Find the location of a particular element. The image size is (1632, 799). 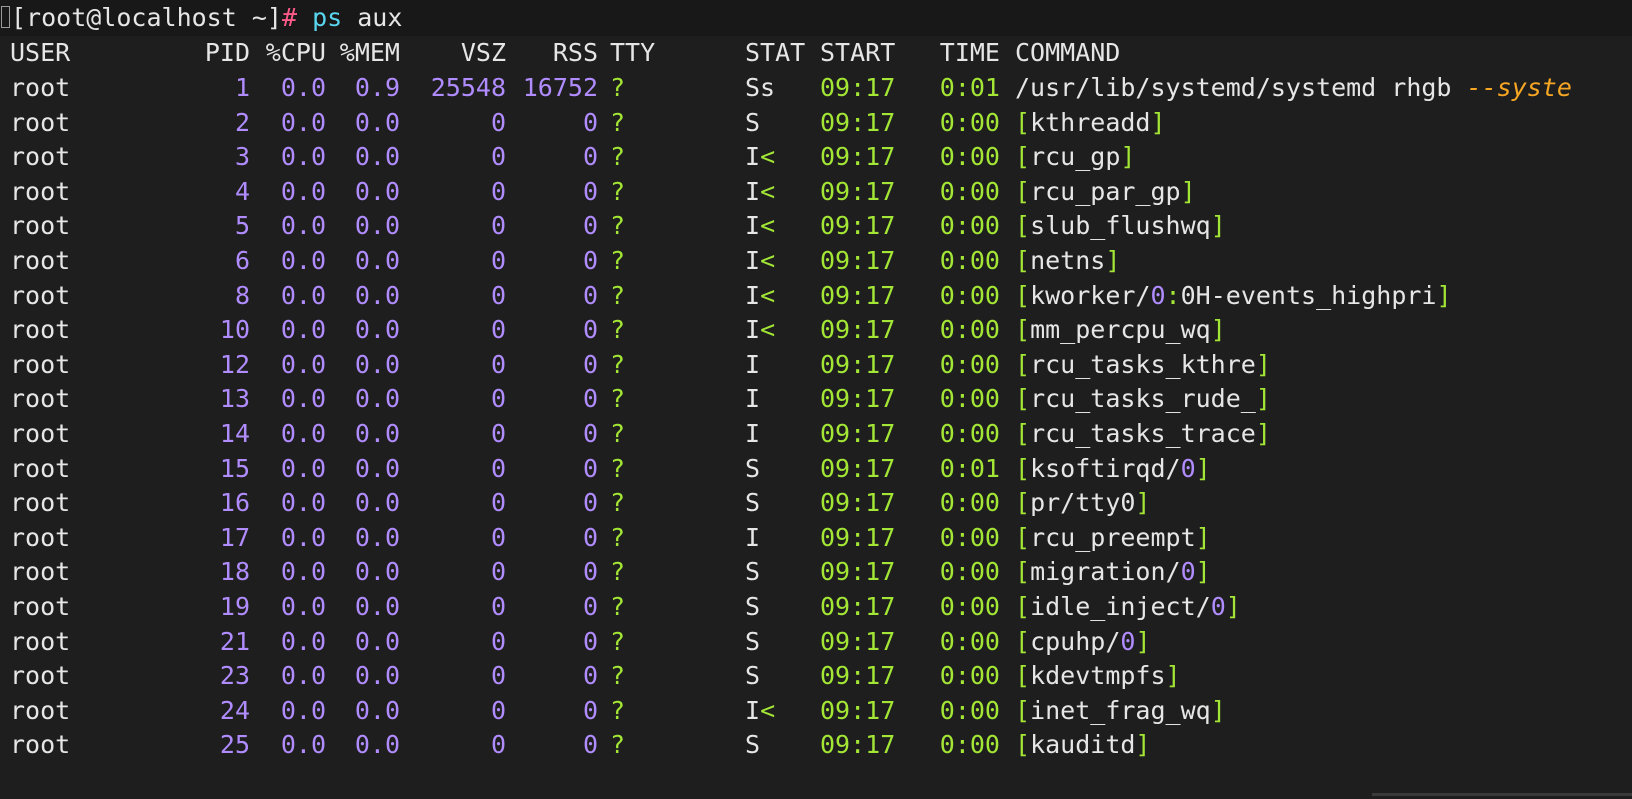

table-row: root 16 0.0 0.0 0 0? S 09:17 0:00 [pr/tty0] is located at coordinates (816, 503).